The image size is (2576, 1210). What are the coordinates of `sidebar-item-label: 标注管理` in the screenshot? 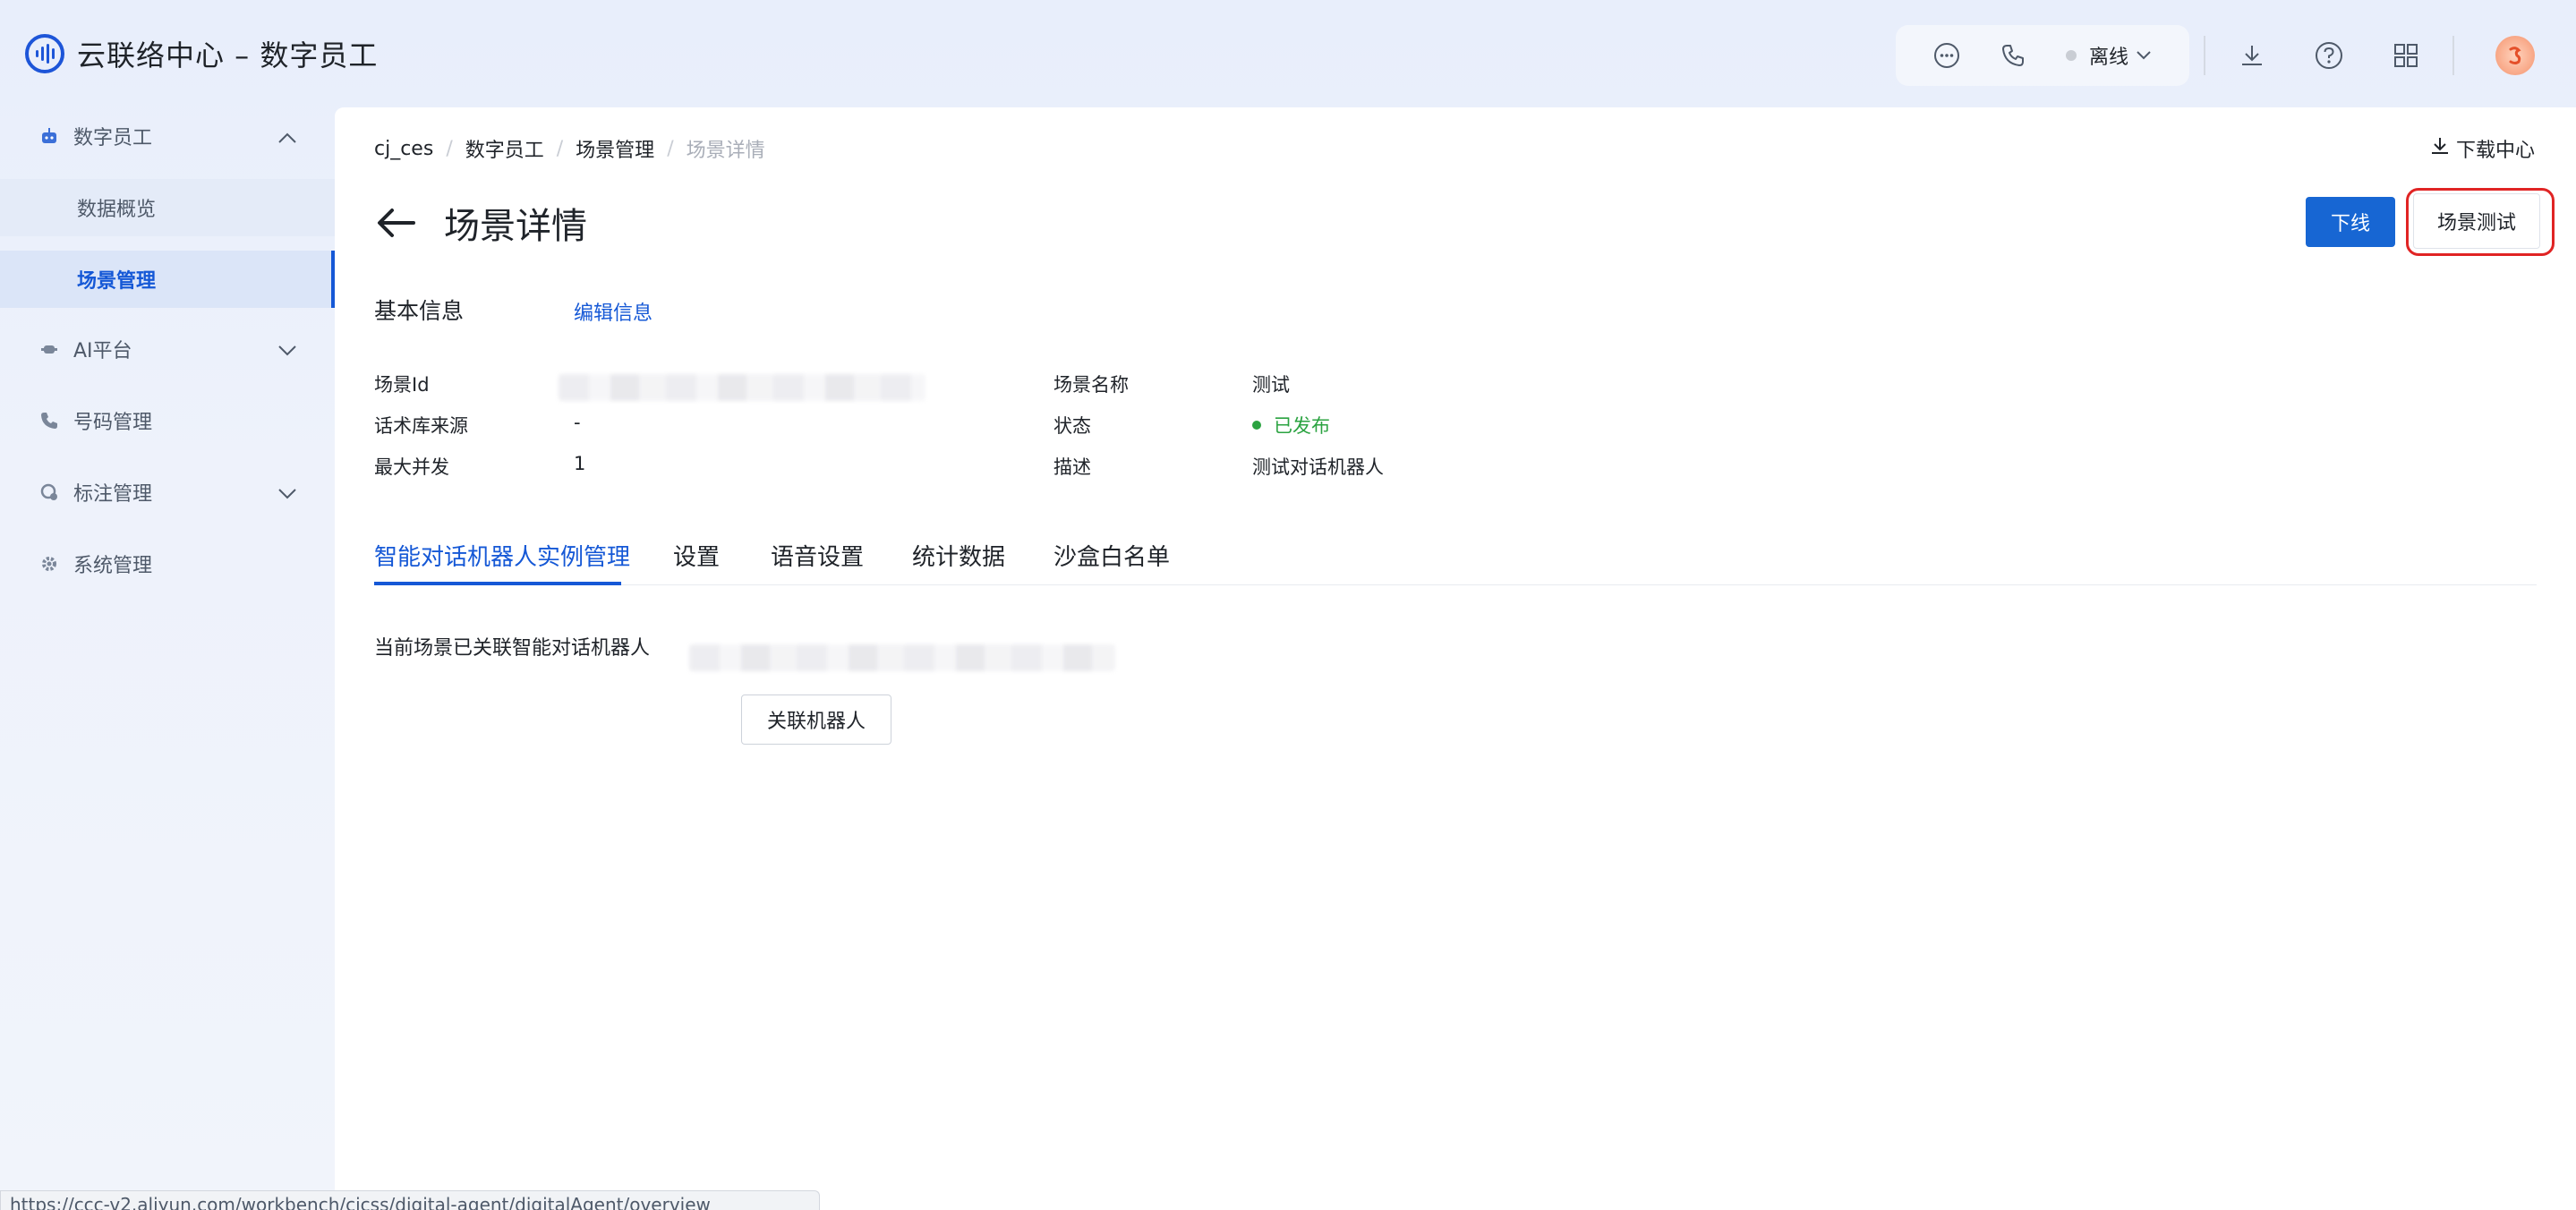 It's located at (113, 494).